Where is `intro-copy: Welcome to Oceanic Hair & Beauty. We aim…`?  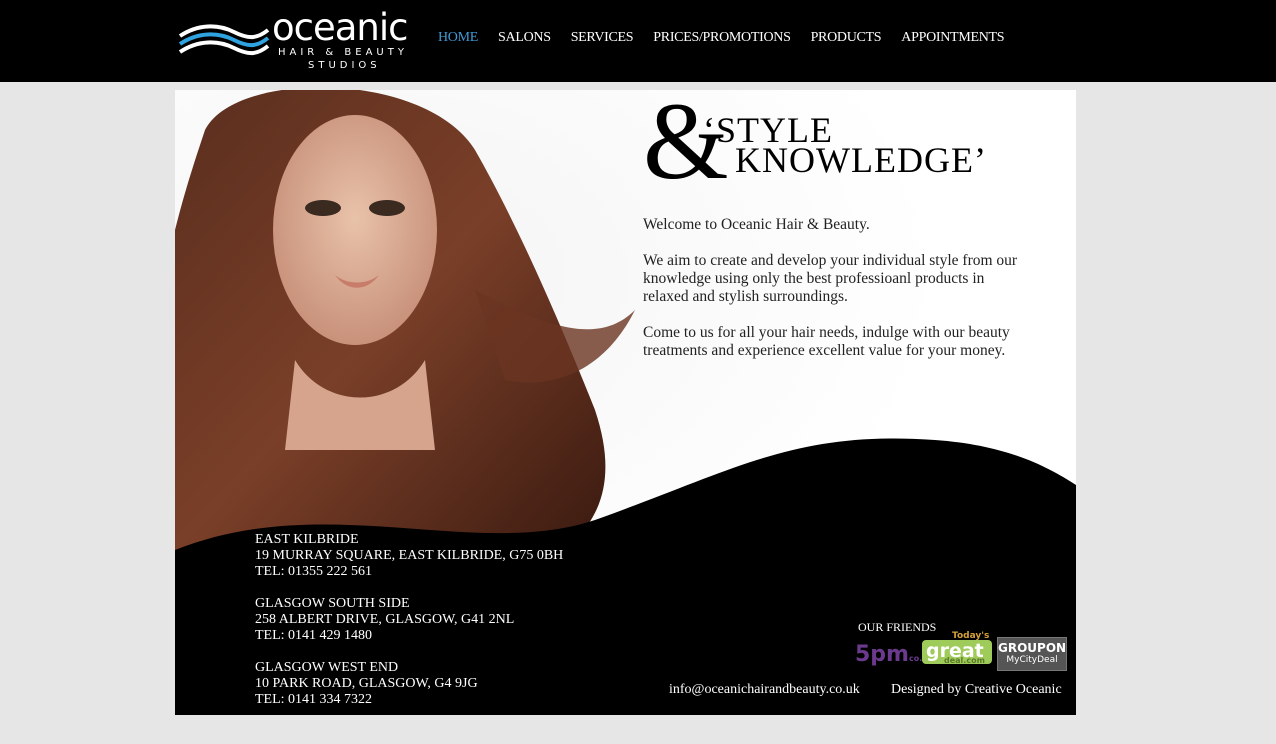
intro-copy: Welcome to Oceanic Hair & Beauty. We aim… is located at coordinates (833, 297).